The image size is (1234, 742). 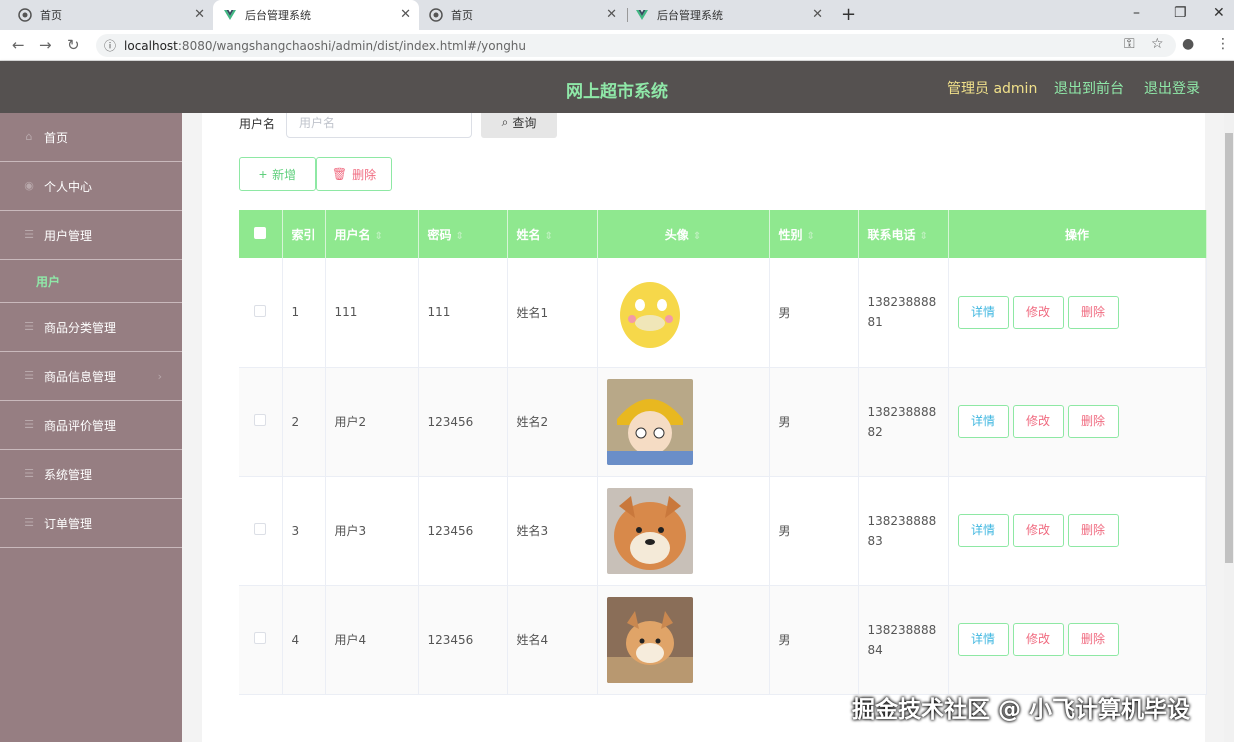 I want to click on delete-button: 🗑 删除, so click(x=354, y=174).